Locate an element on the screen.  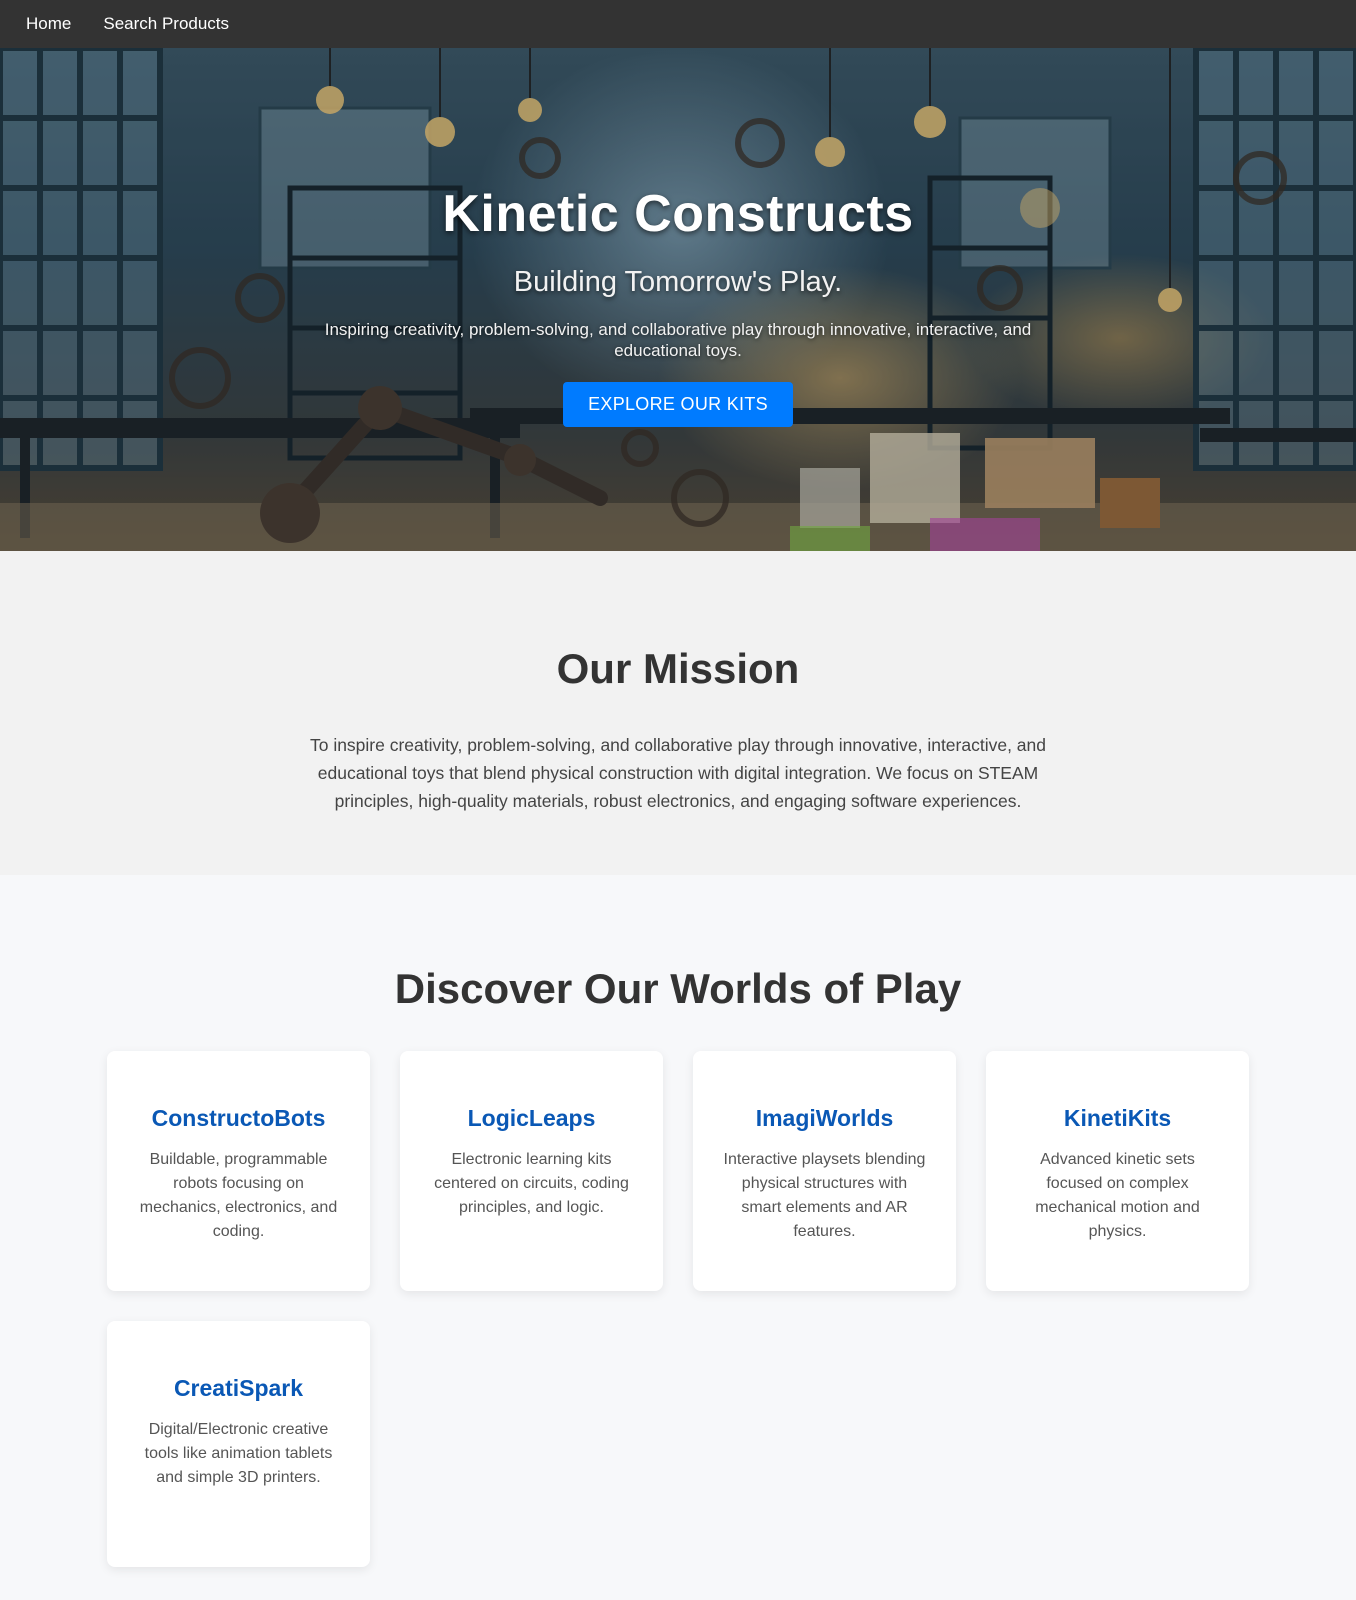
hero-title: Kinetic Constructs is located at coordinates (678, 214).